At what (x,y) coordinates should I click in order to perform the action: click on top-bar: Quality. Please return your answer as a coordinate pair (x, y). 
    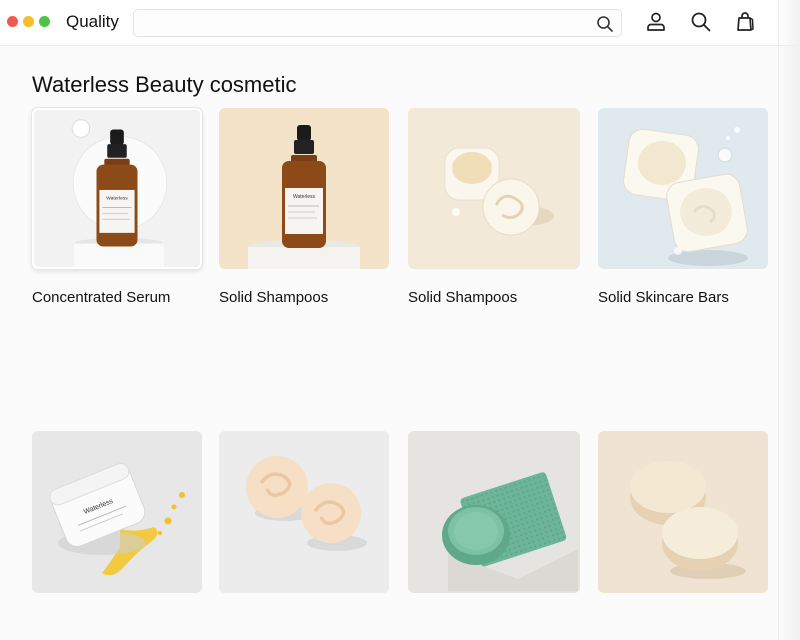
    Looking at the image, I should click on (400, 23).